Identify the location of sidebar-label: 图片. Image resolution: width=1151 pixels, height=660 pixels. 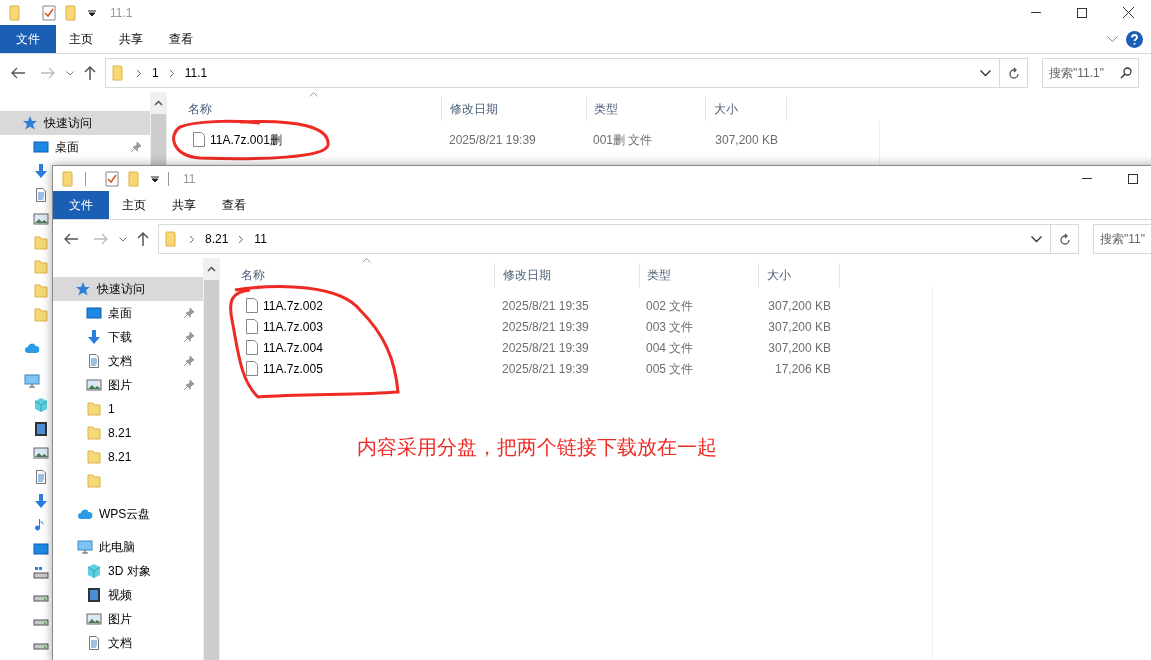
(120, 385).